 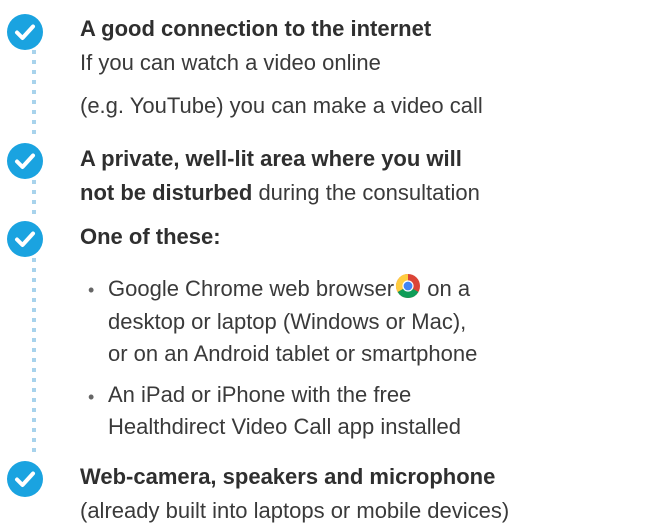 What do you see at coordinates (281, 105) in the screenshot?
I see `item-1-text-line-2: (e.g. YouTube) you can make a video call` at bounding box center [281, 105].